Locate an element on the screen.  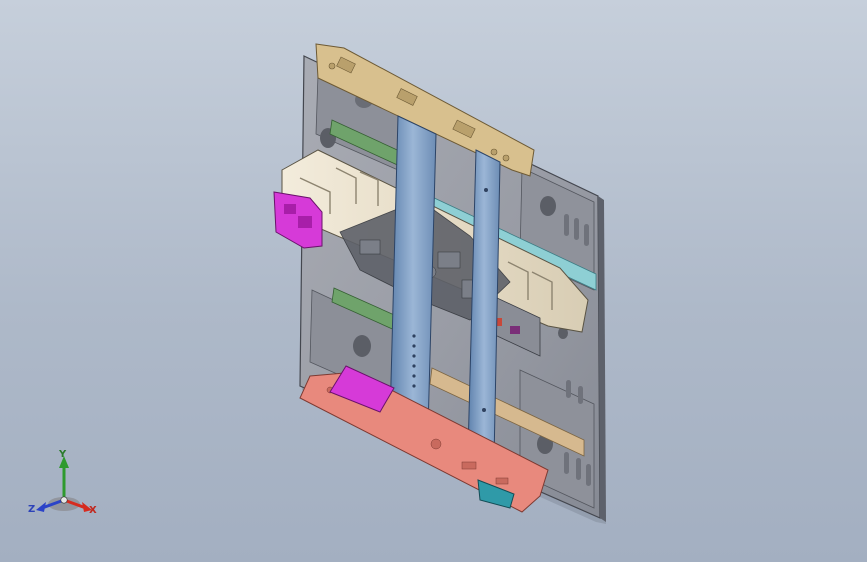
triad-z-arrow is located at coordinates (41, 507).